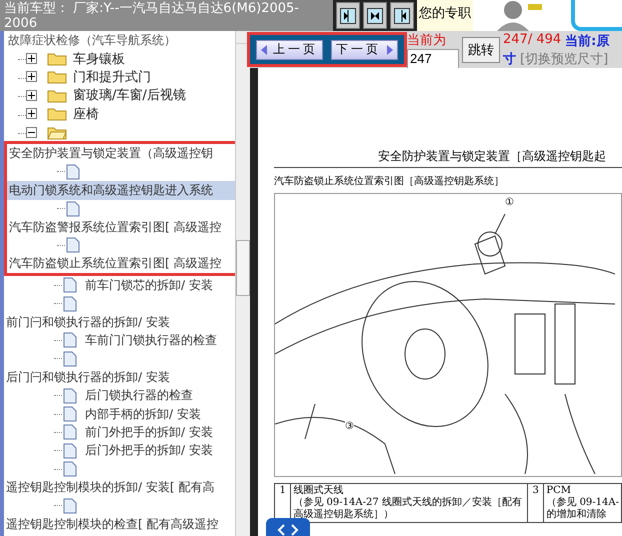 This screenshot has width=622, height=536. Describe the element at coordinates (433, 58) in the screenshot. I see `page-input: 247` at that location.